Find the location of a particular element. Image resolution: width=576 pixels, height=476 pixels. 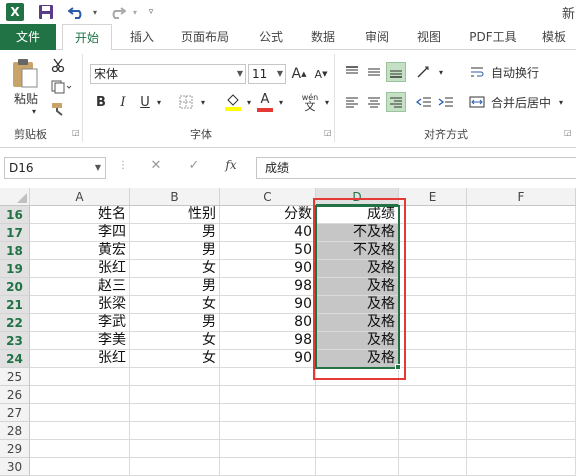

italic-button: I is located at coordinates (123, 102).